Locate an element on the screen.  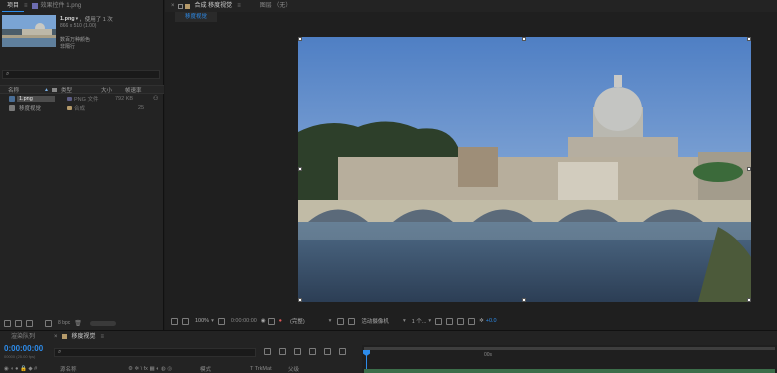
project-bottom-toolbar: 8 bpc 🗑 is located at coordinates (82, 323).